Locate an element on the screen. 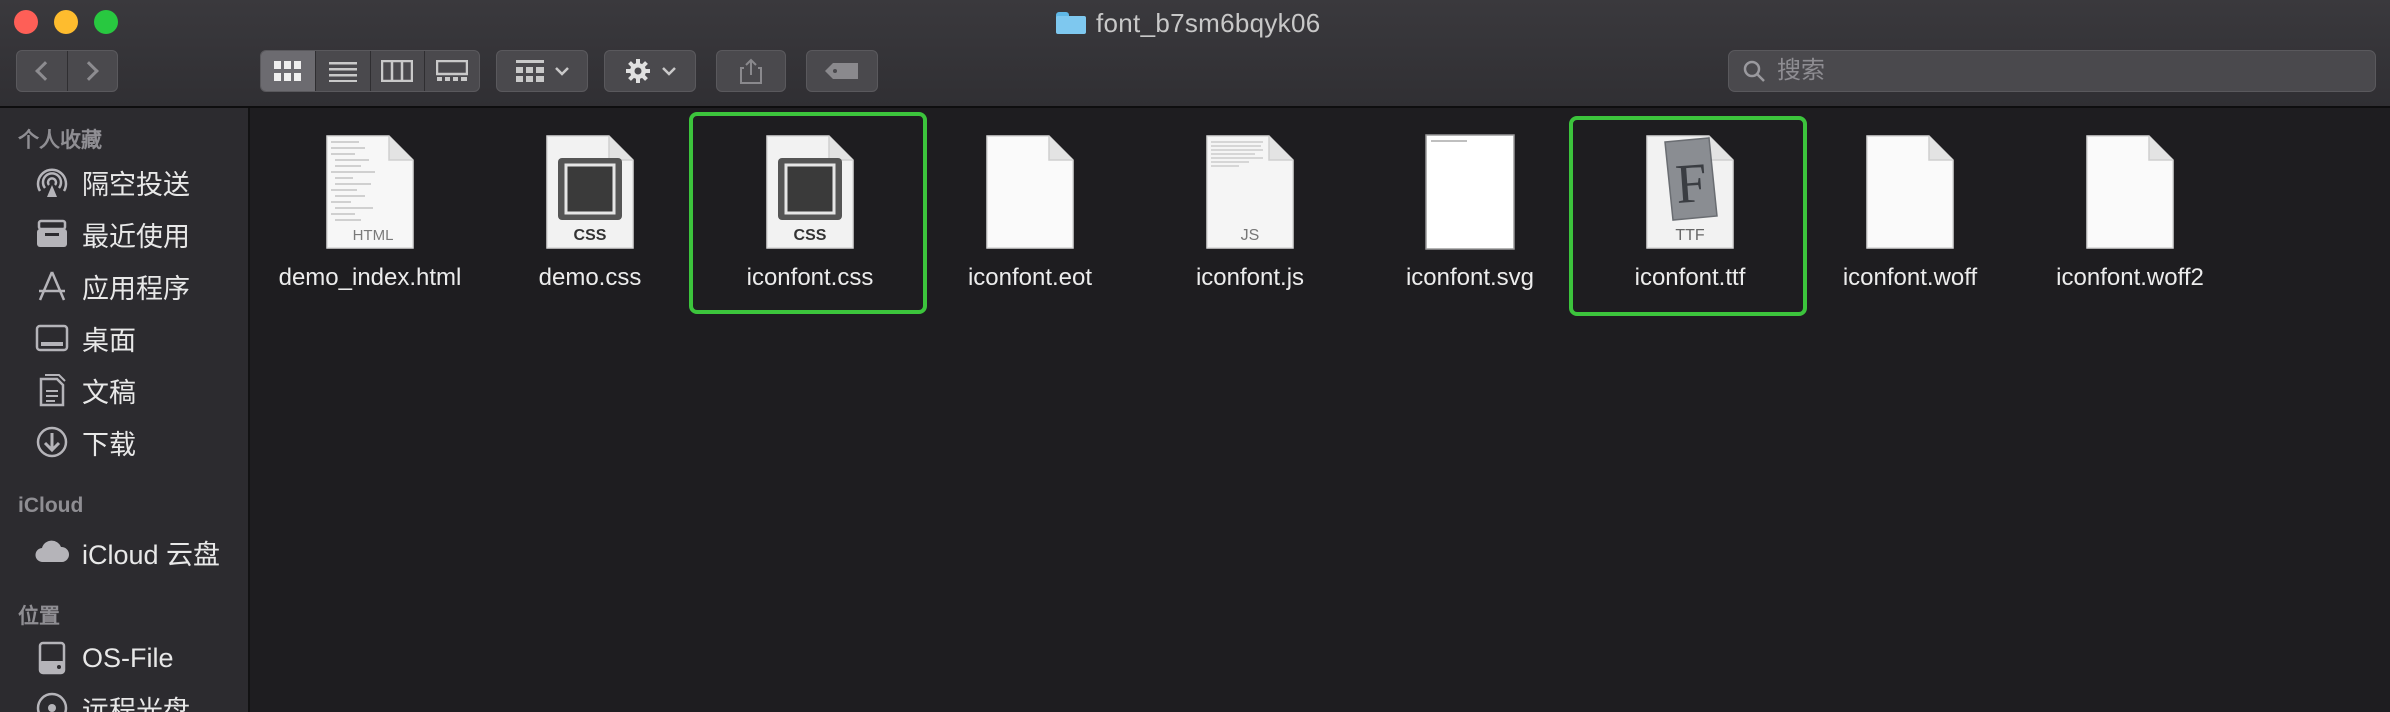  file-name: demo.css is located at coordinates (590, 277).